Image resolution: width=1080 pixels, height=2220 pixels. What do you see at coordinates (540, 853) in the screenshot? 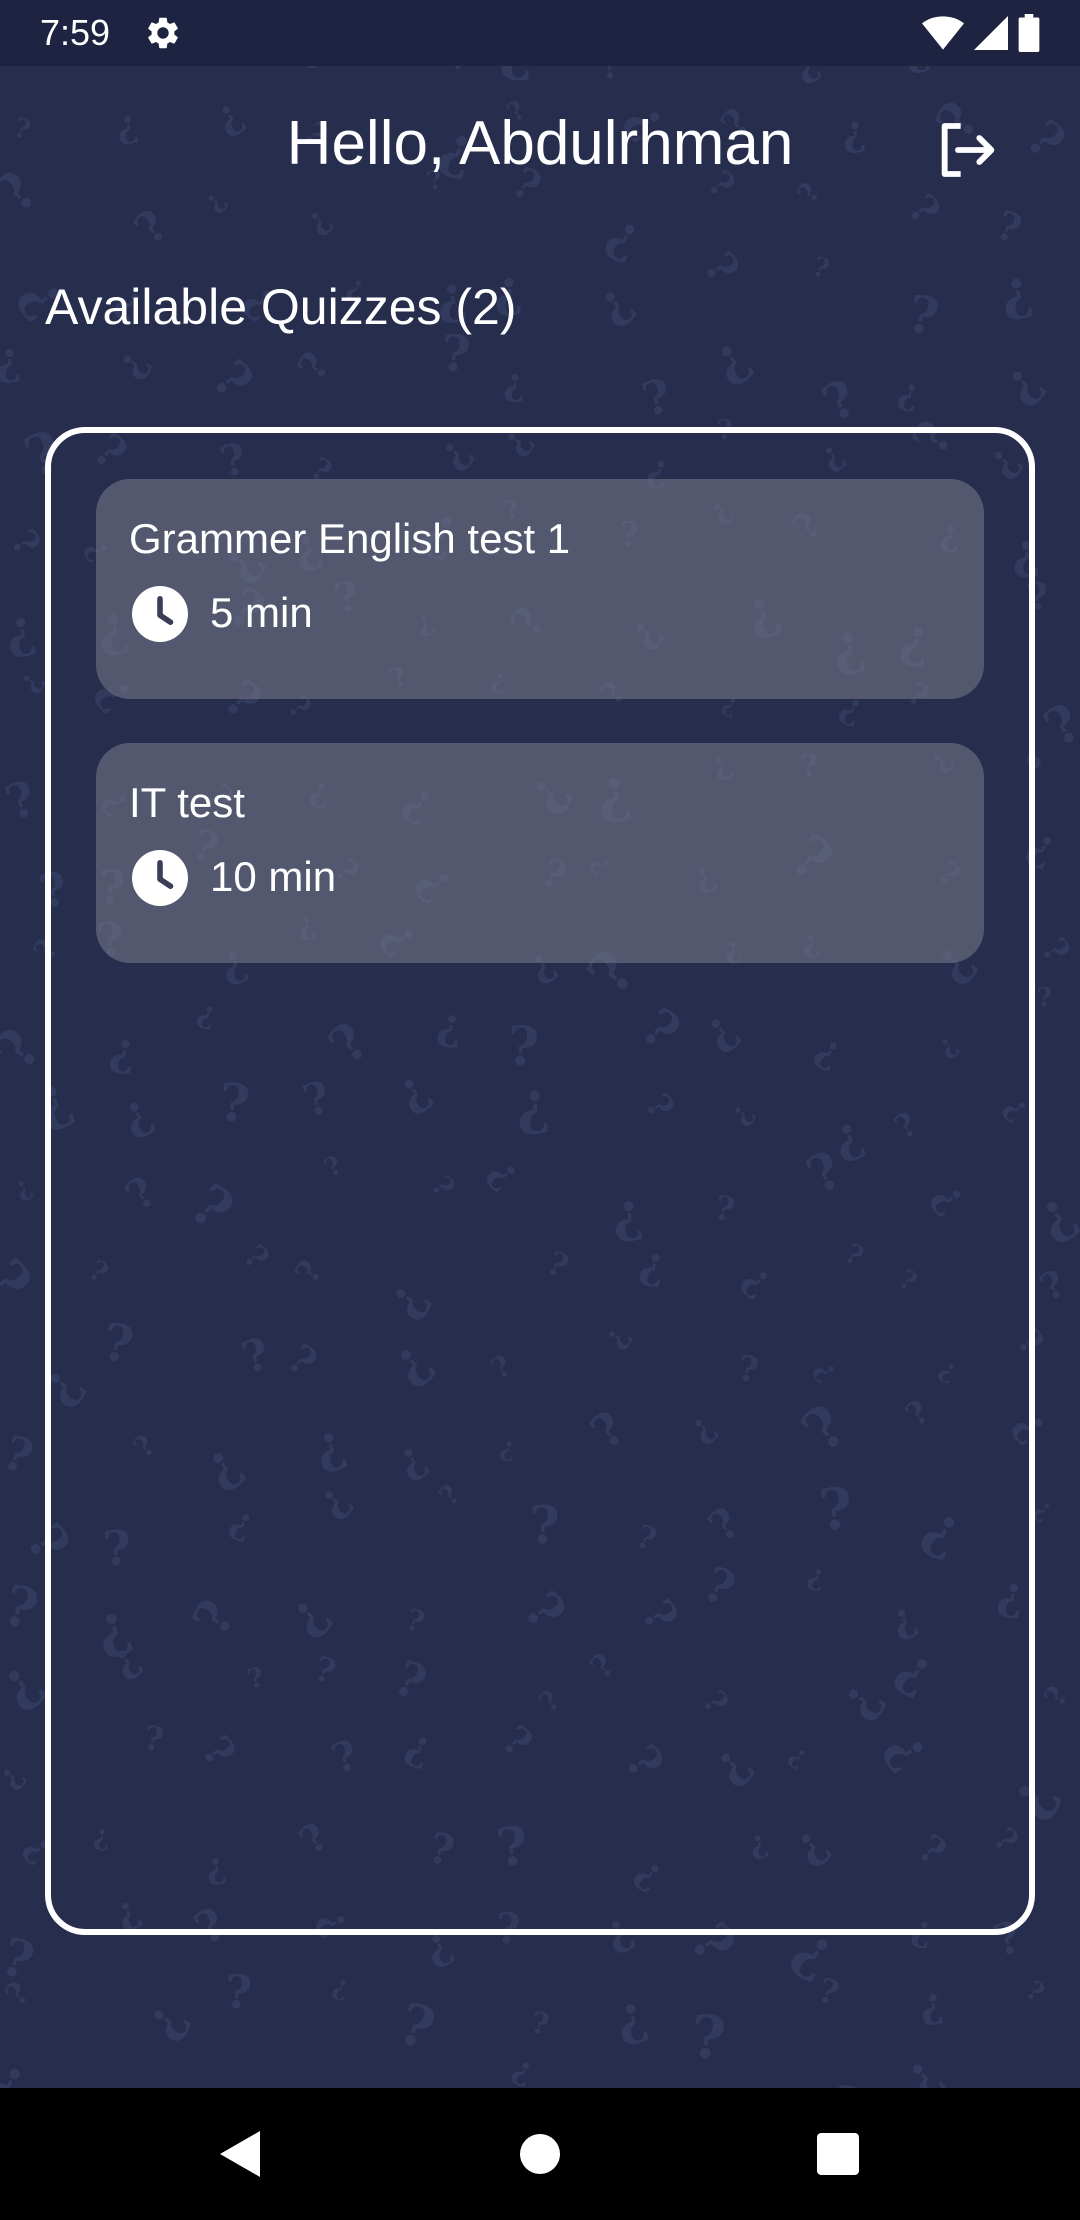
I see `quiz-card: IT test 10 min` at bounding box center [540, 853].